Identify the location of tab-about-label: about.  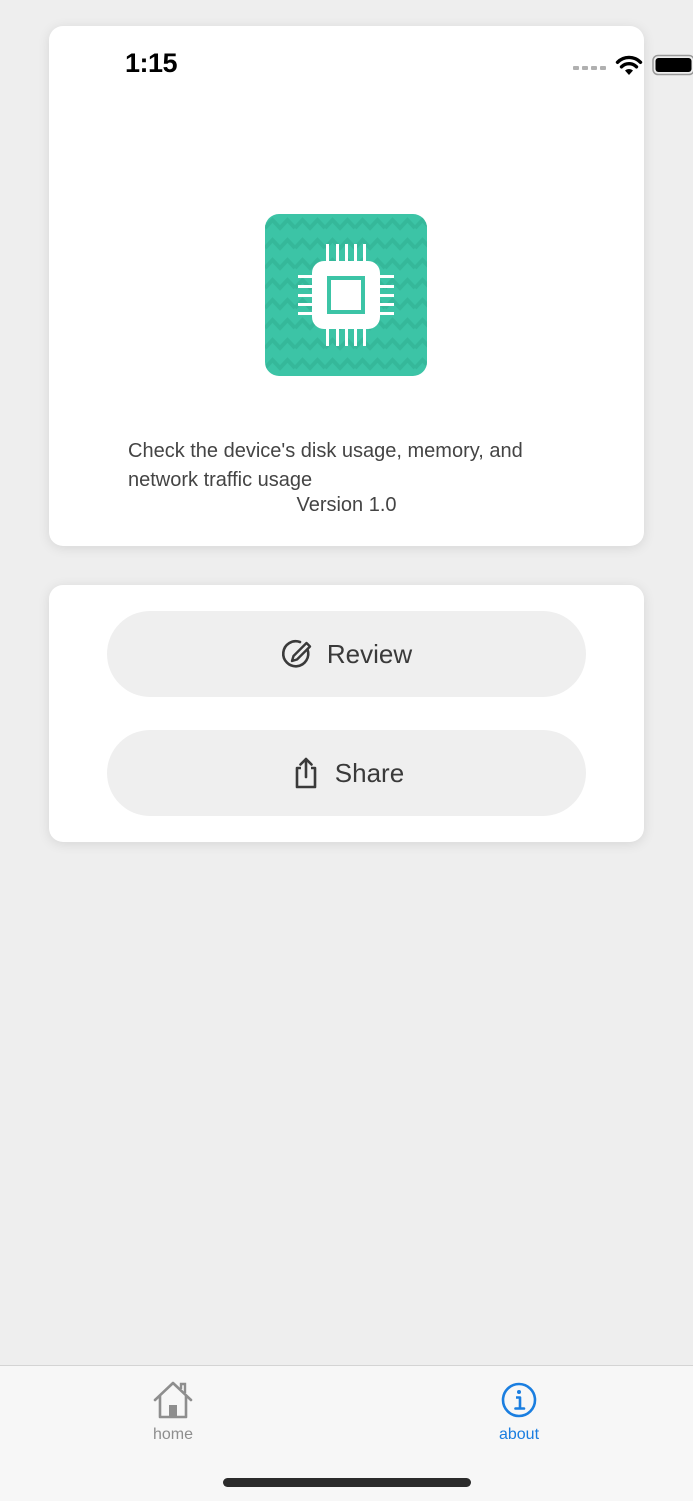
(519, 1434).